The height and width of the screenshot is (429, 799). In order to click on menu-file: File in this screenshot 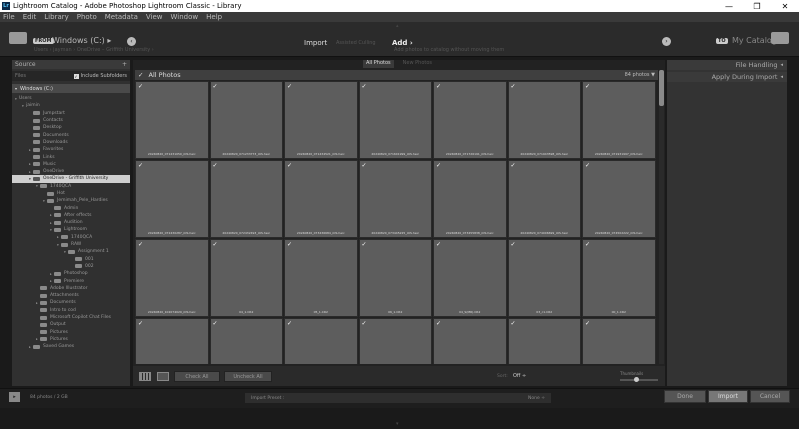, I will do `click(9, 17)`.